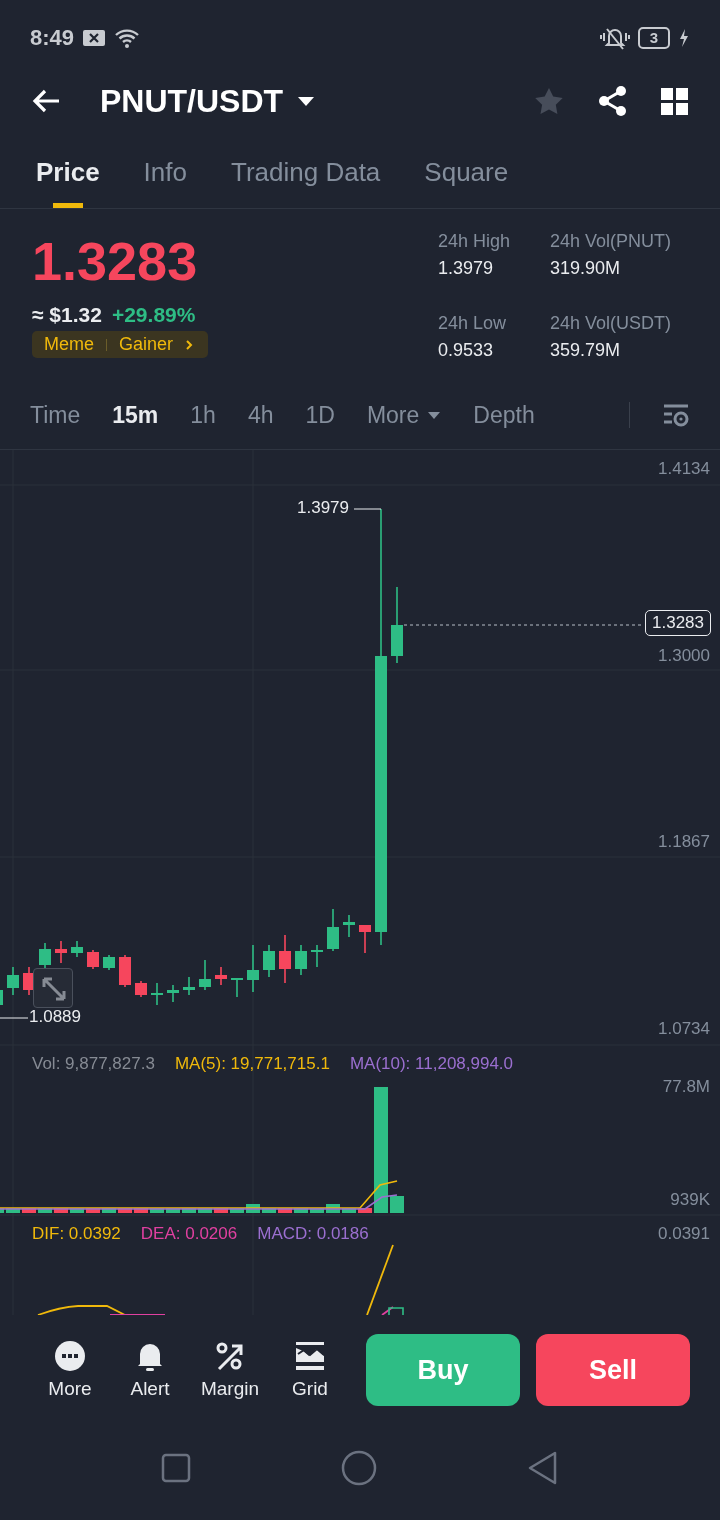  Describe the element at coordinates (192, 101) in the screenshot. I see `pair-title: PNUT/USDT` at that location.